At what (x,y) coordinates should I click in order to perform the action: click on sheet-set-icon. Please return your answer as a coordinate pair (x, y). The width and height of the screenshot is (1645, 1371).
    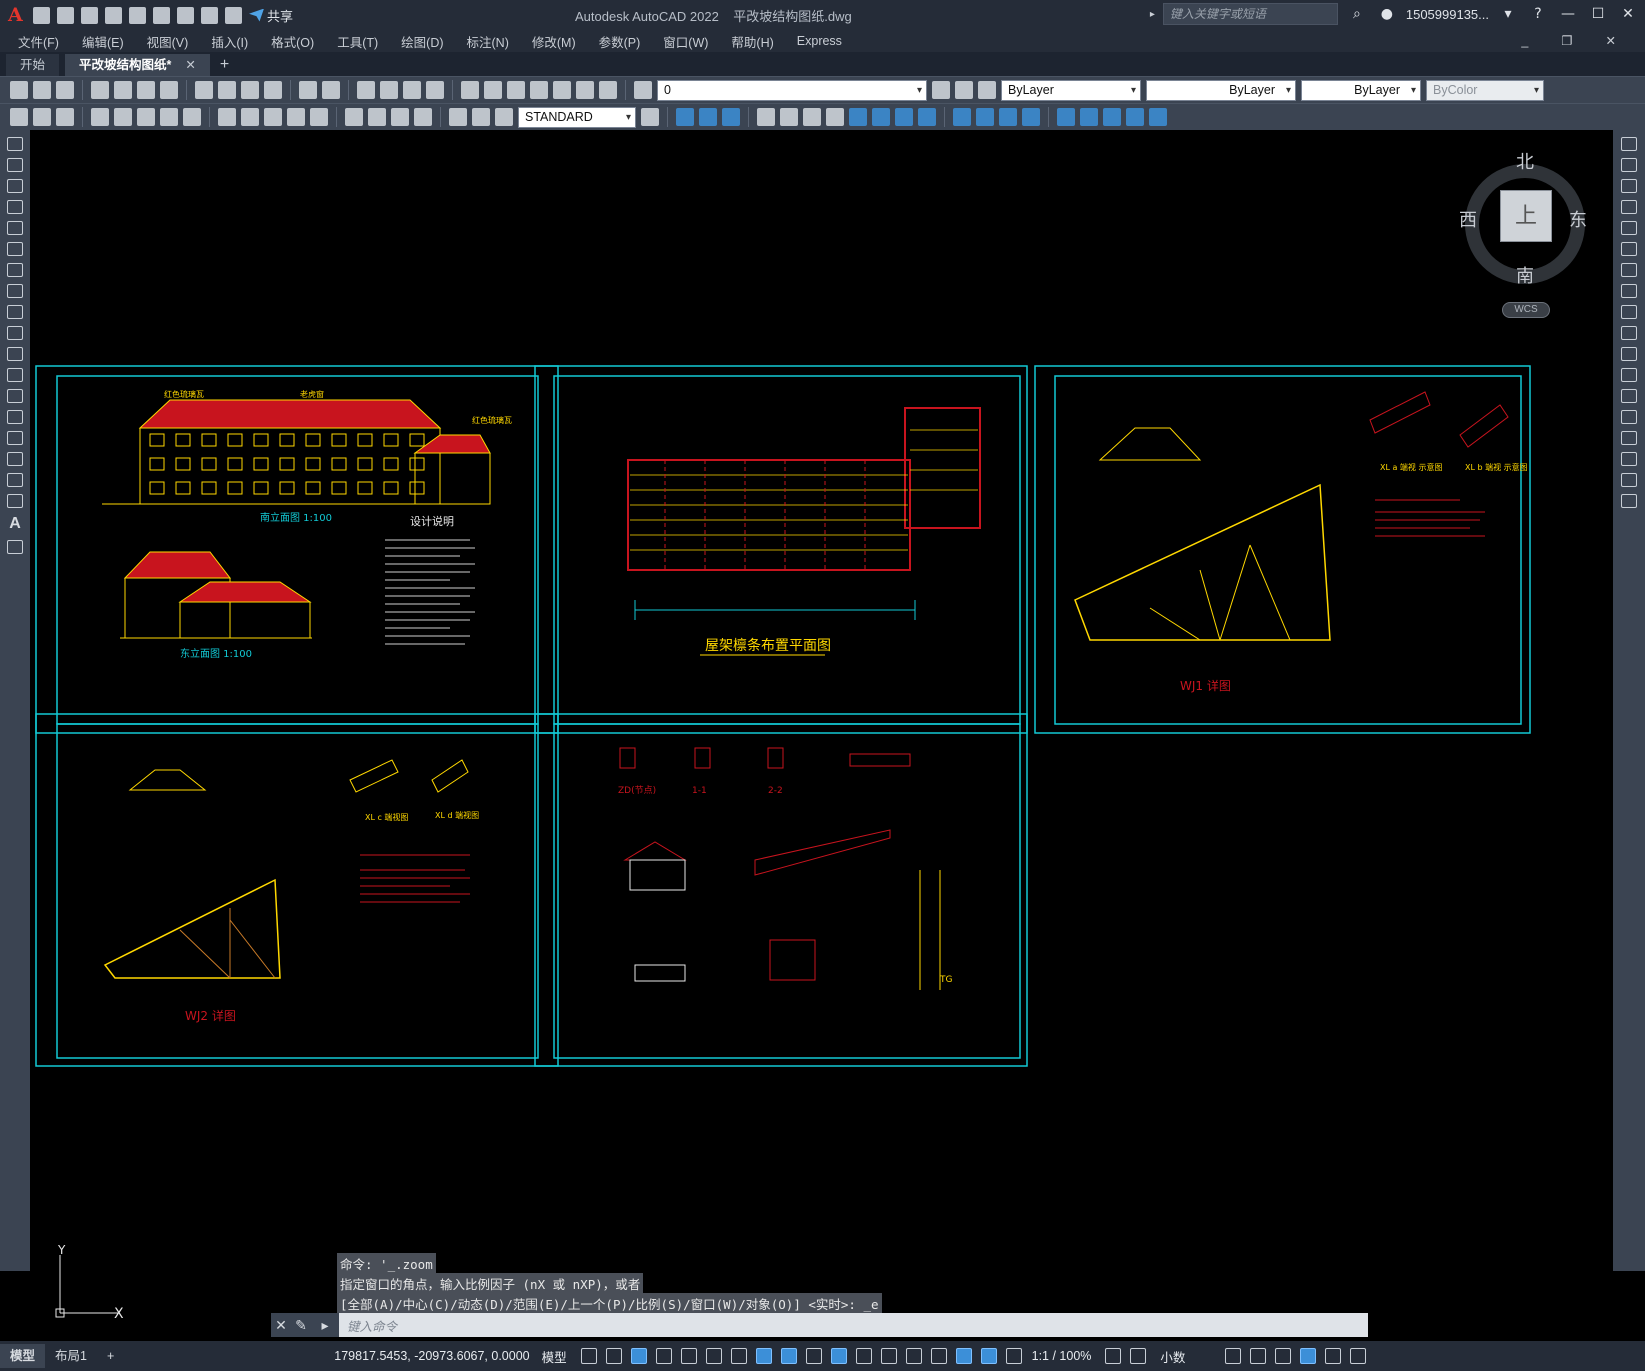
    Looking at the image, I should click on (539, 90).